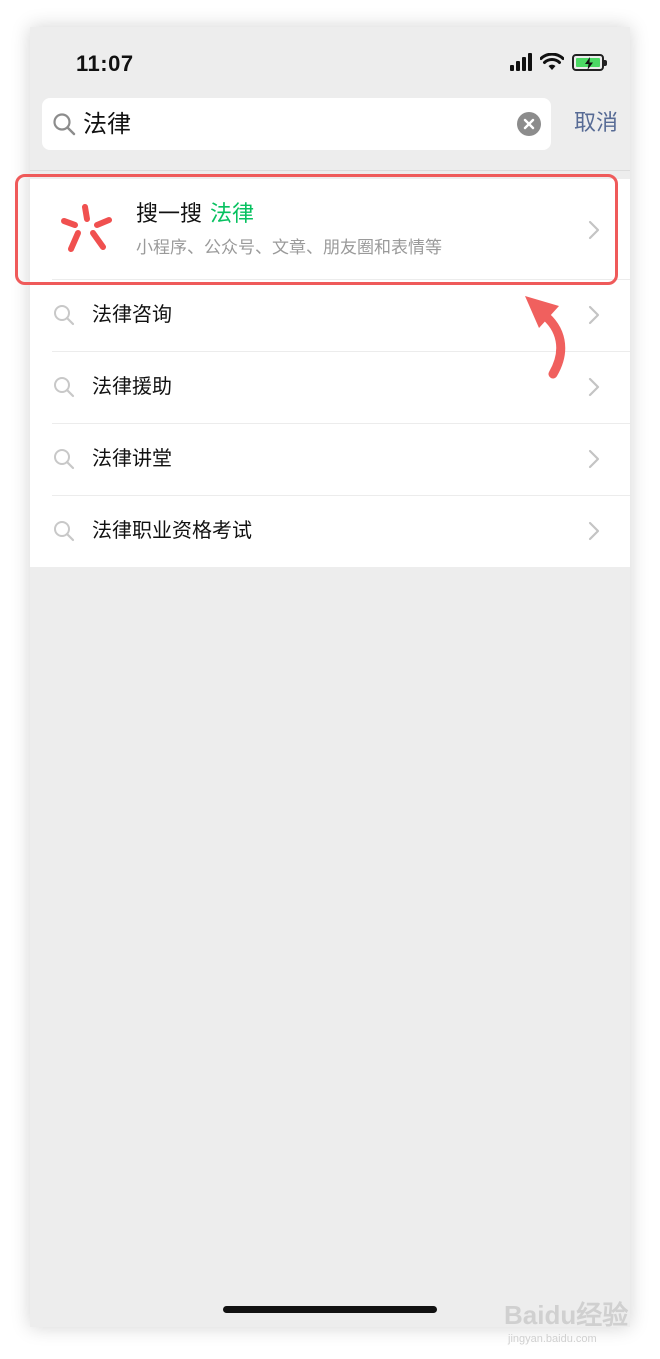 Image resolution: width=660 pixels, height=1359 pixels. I want to click on suggestion-item: 法律讲堂, so click(330, 459).